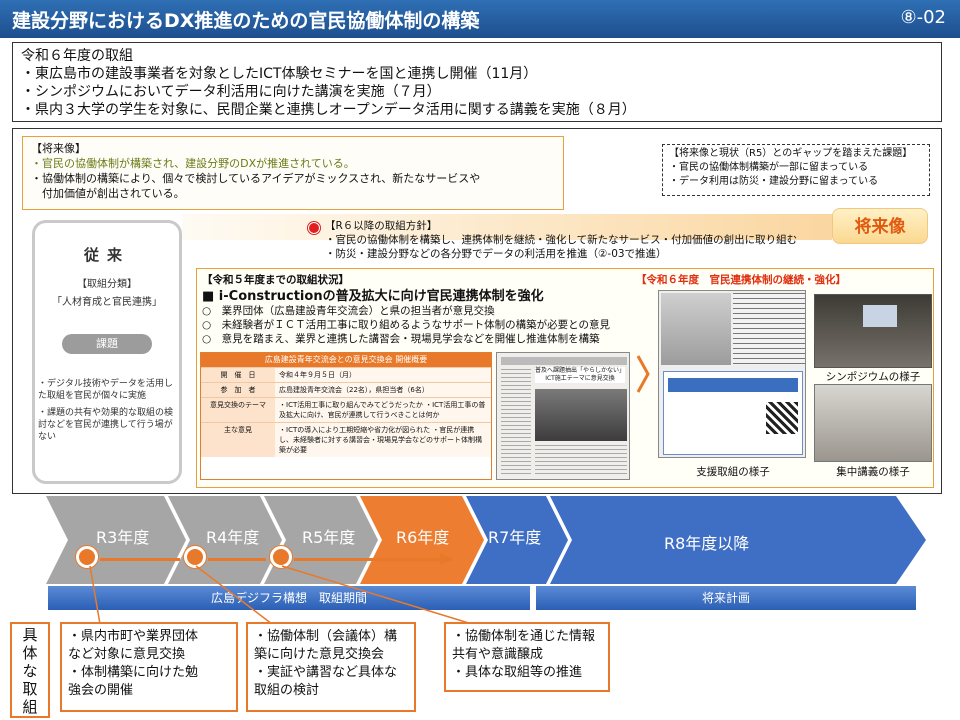  I want to click on vision-line: 付加価値が創出されている。, so click(108, 193).